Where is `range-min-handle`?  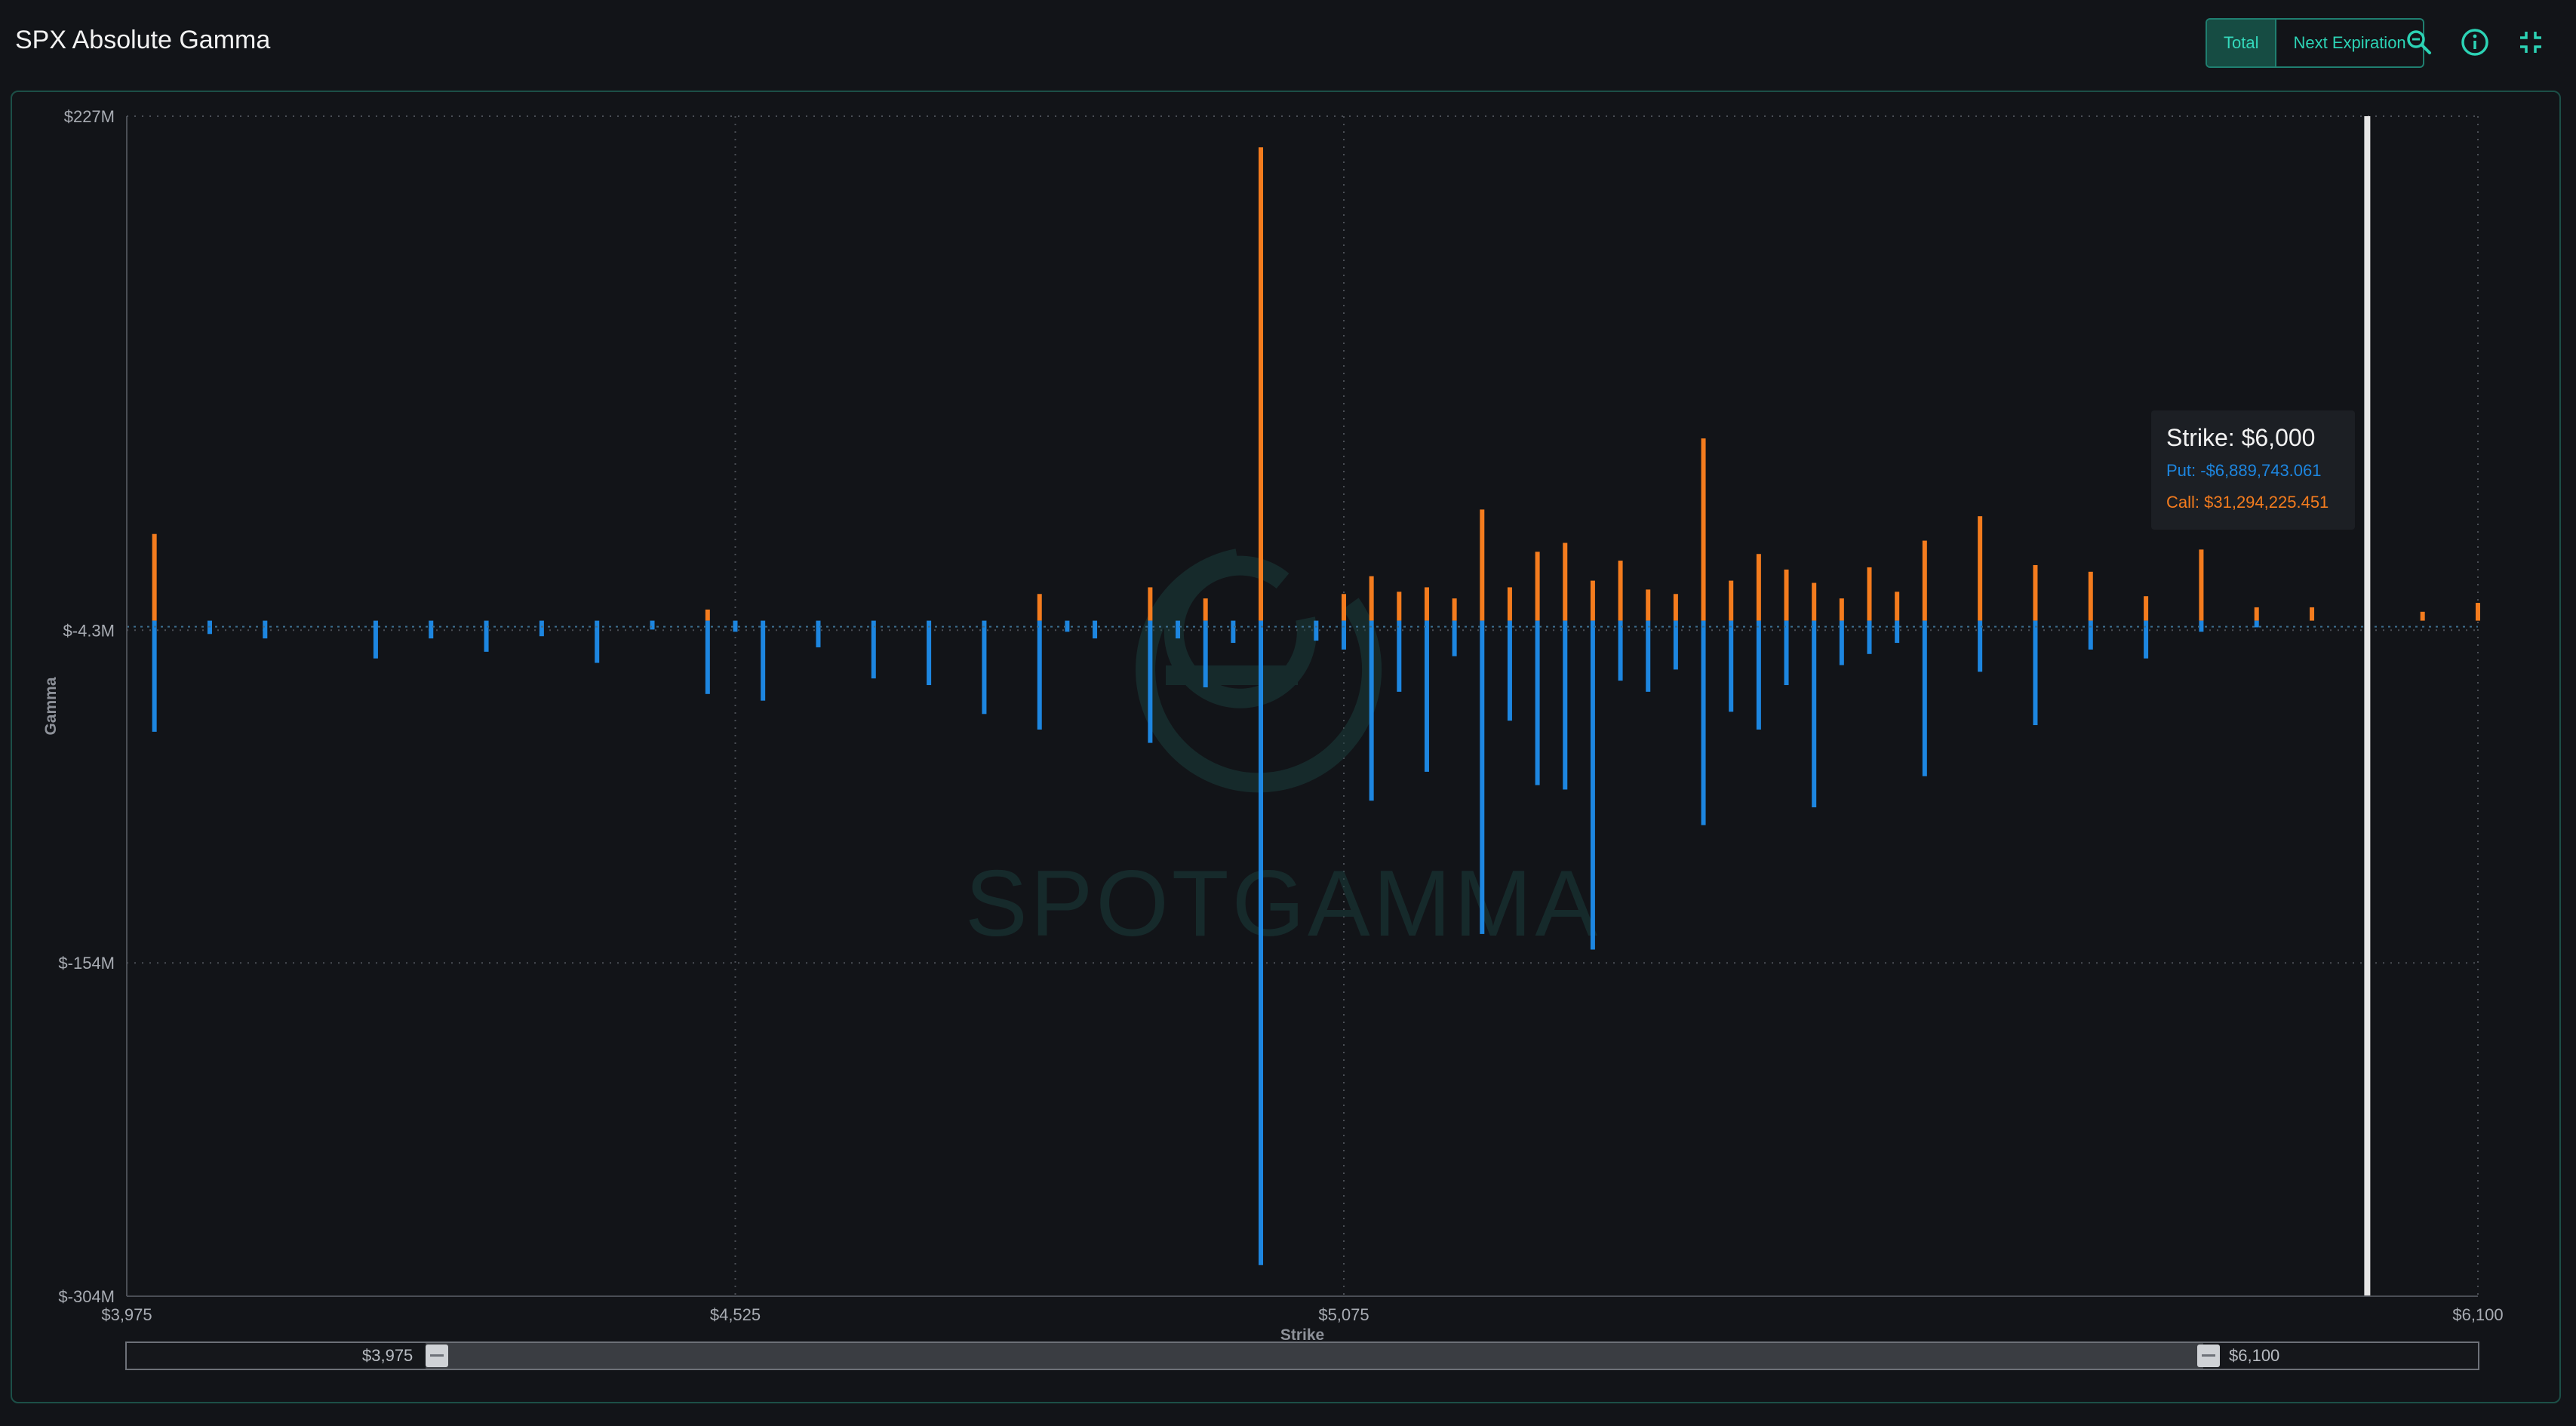
range-min-handle is located at coordinates (437, 1356).